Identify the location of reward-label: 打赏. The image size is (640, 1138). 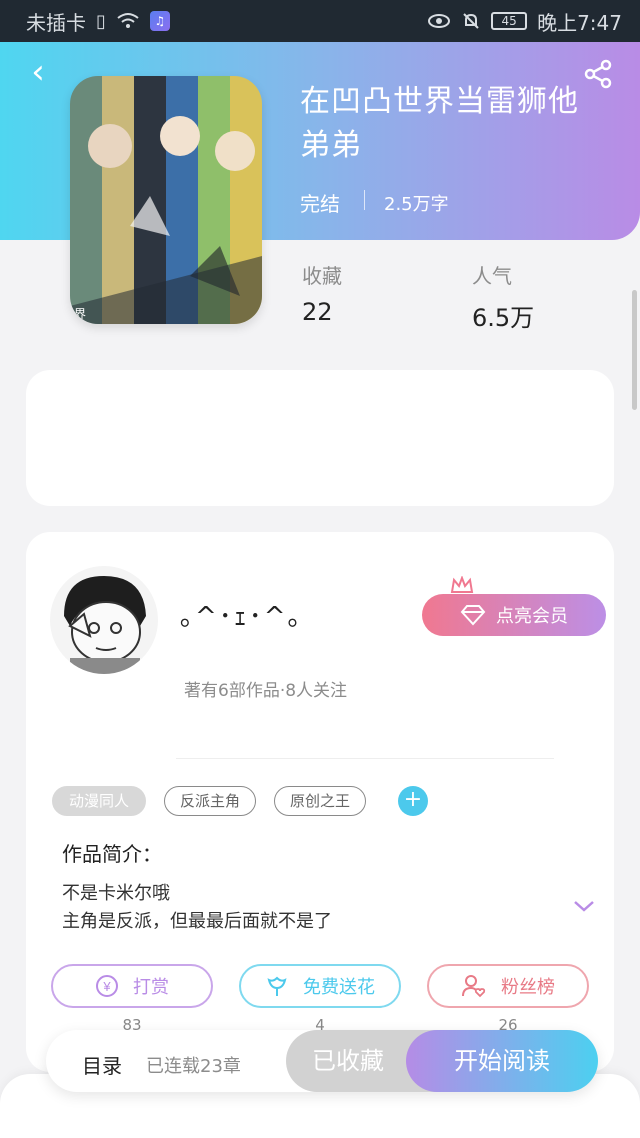
(151, 987).